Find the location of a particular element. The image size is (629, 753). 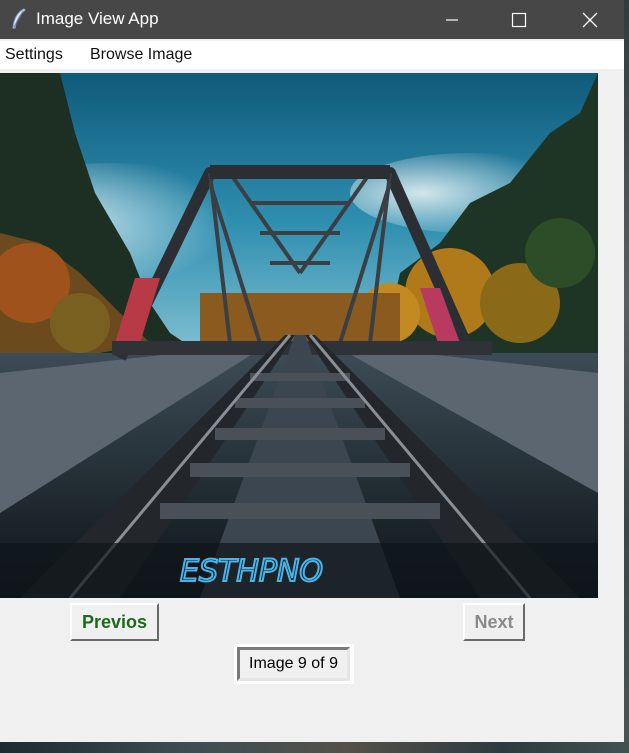

close-button is located at coordinates (589, 19).